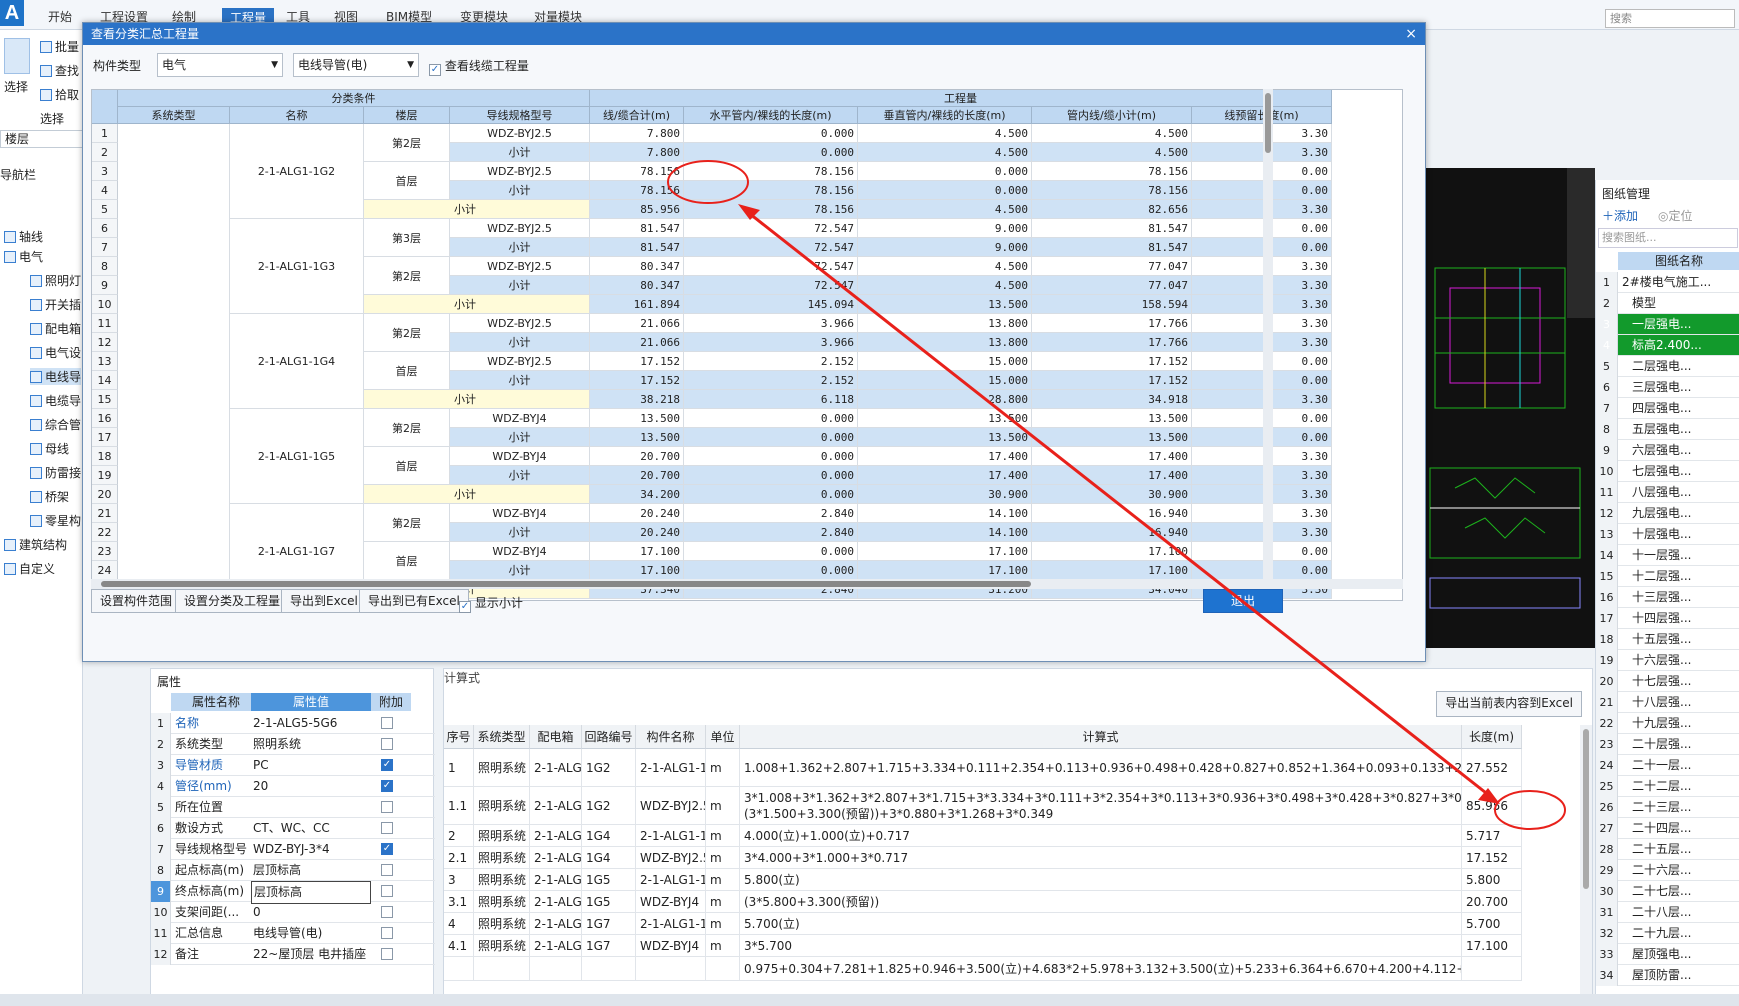  I want to click on nav-item: 桥架, so click(49, 496).